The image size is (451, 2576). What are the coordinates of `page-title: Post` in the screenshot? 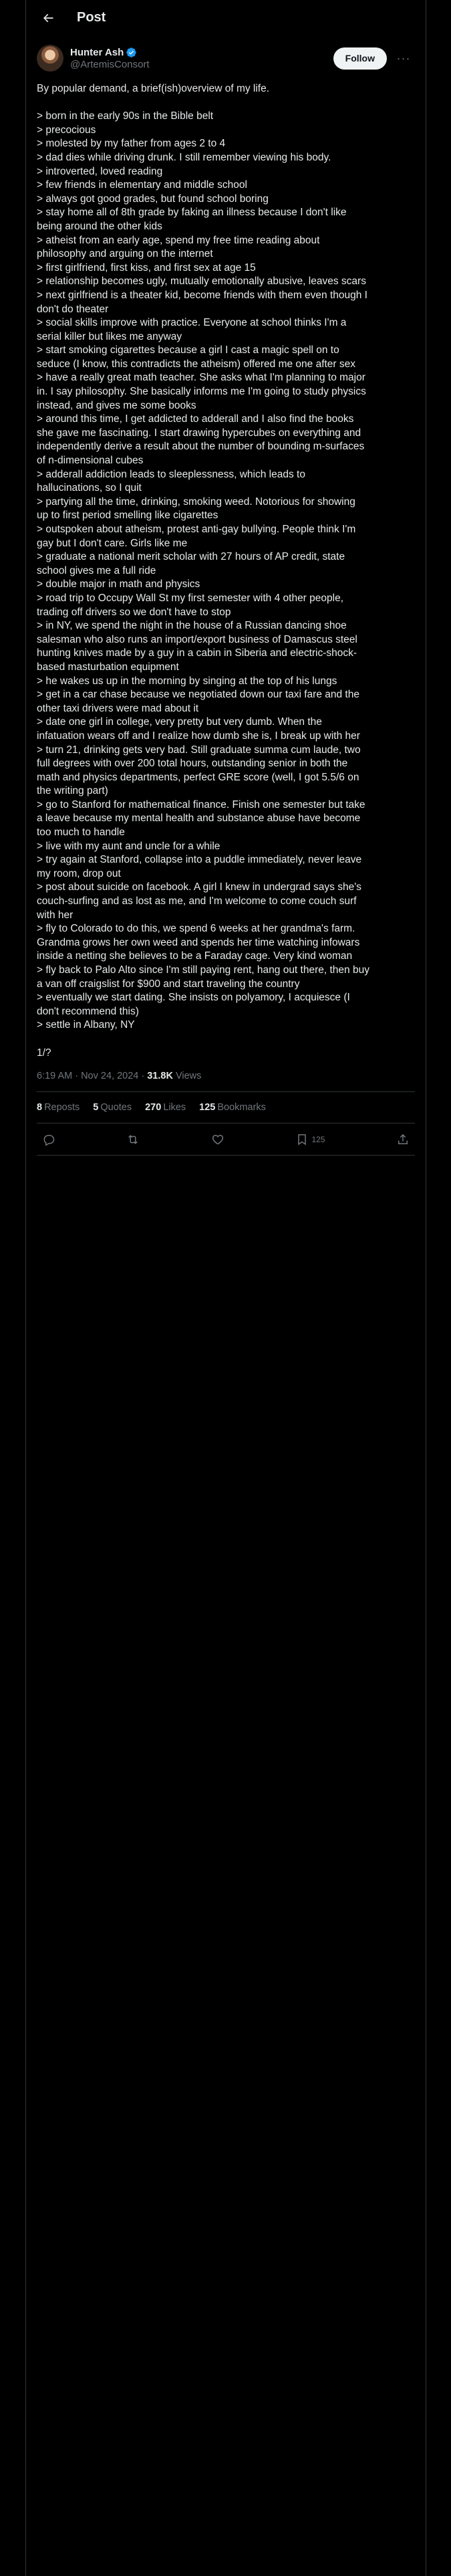 It's located at (91, 17).